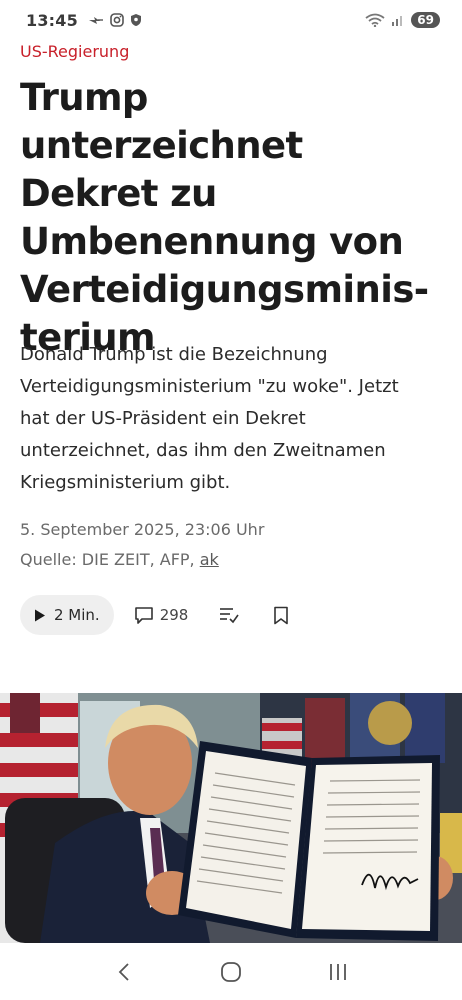 This screenshot has height=1000, width=462. What do you see at coordinates (231, 20) in the screenshot?
I see `status-bar: 13:45 69` at bounding box center [231, 20].